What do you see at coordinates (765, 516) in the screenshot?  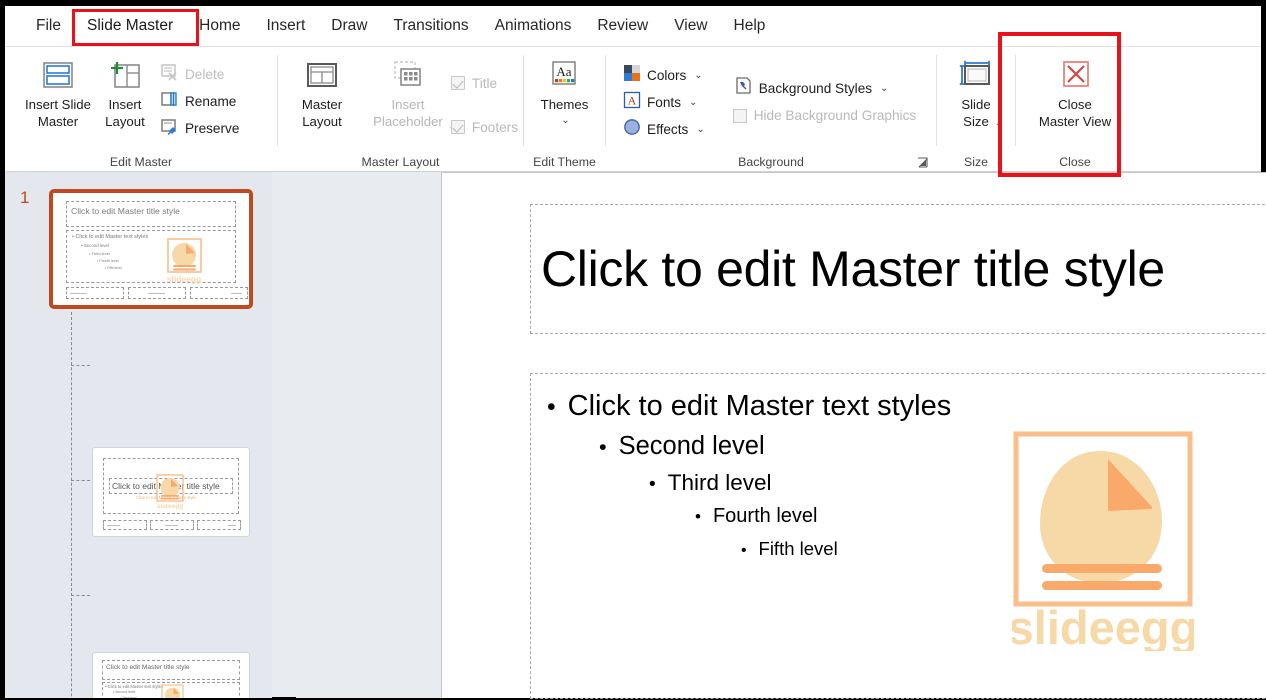 I see `master-text-level-4-label: Fourth level` at bounding box center [765, 516].